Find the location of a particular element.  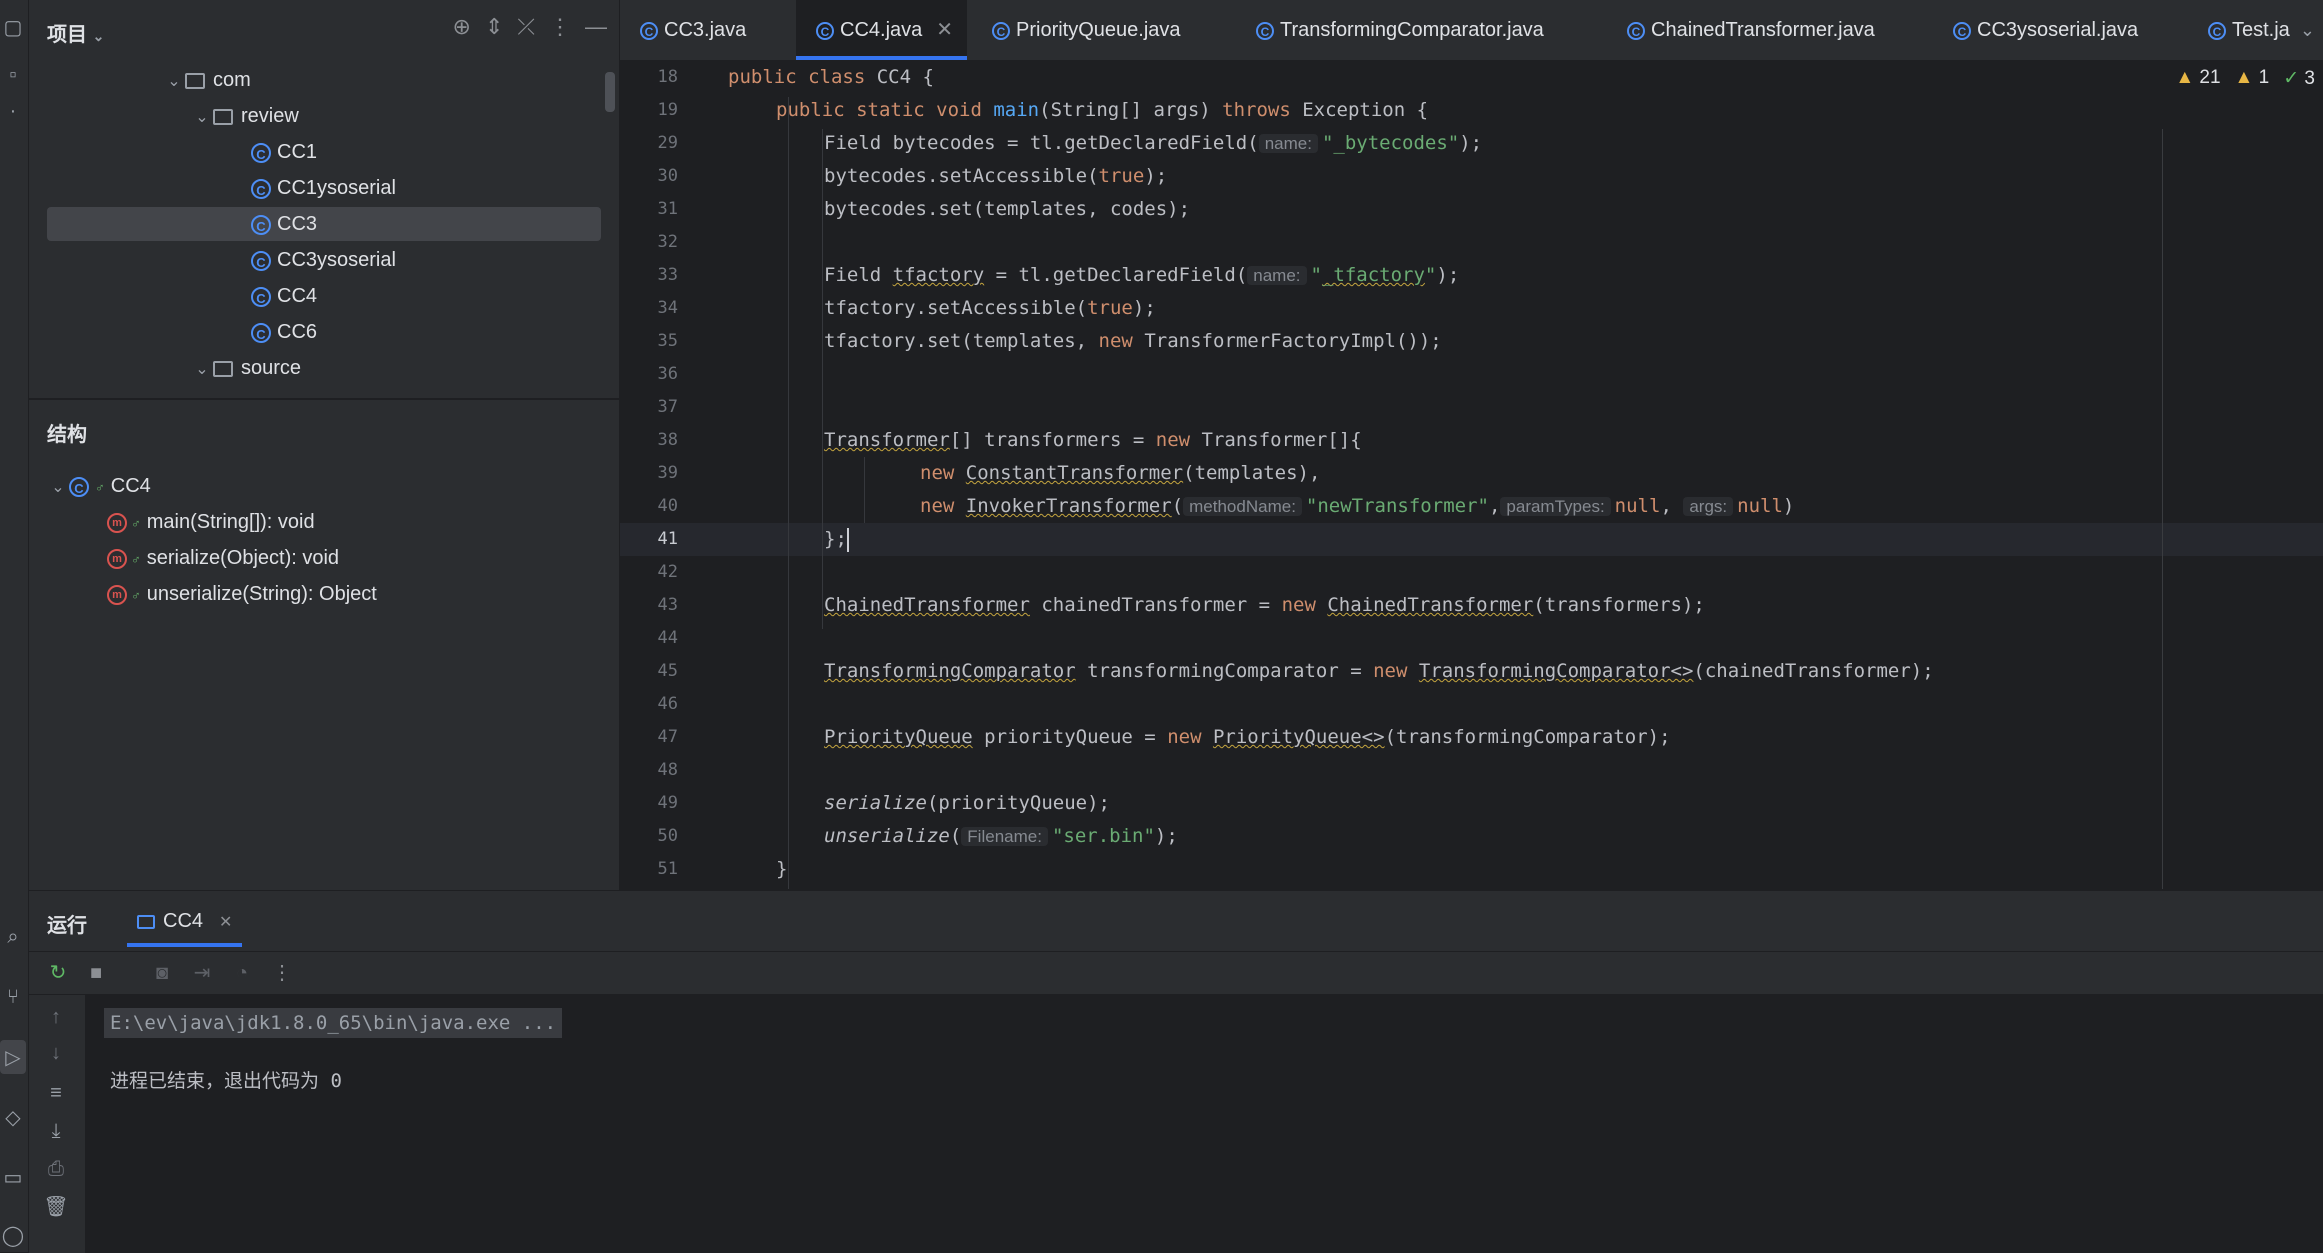

structure-member-serialize: m ♂ serialize(Object): void is located at coordinates (223, 558).